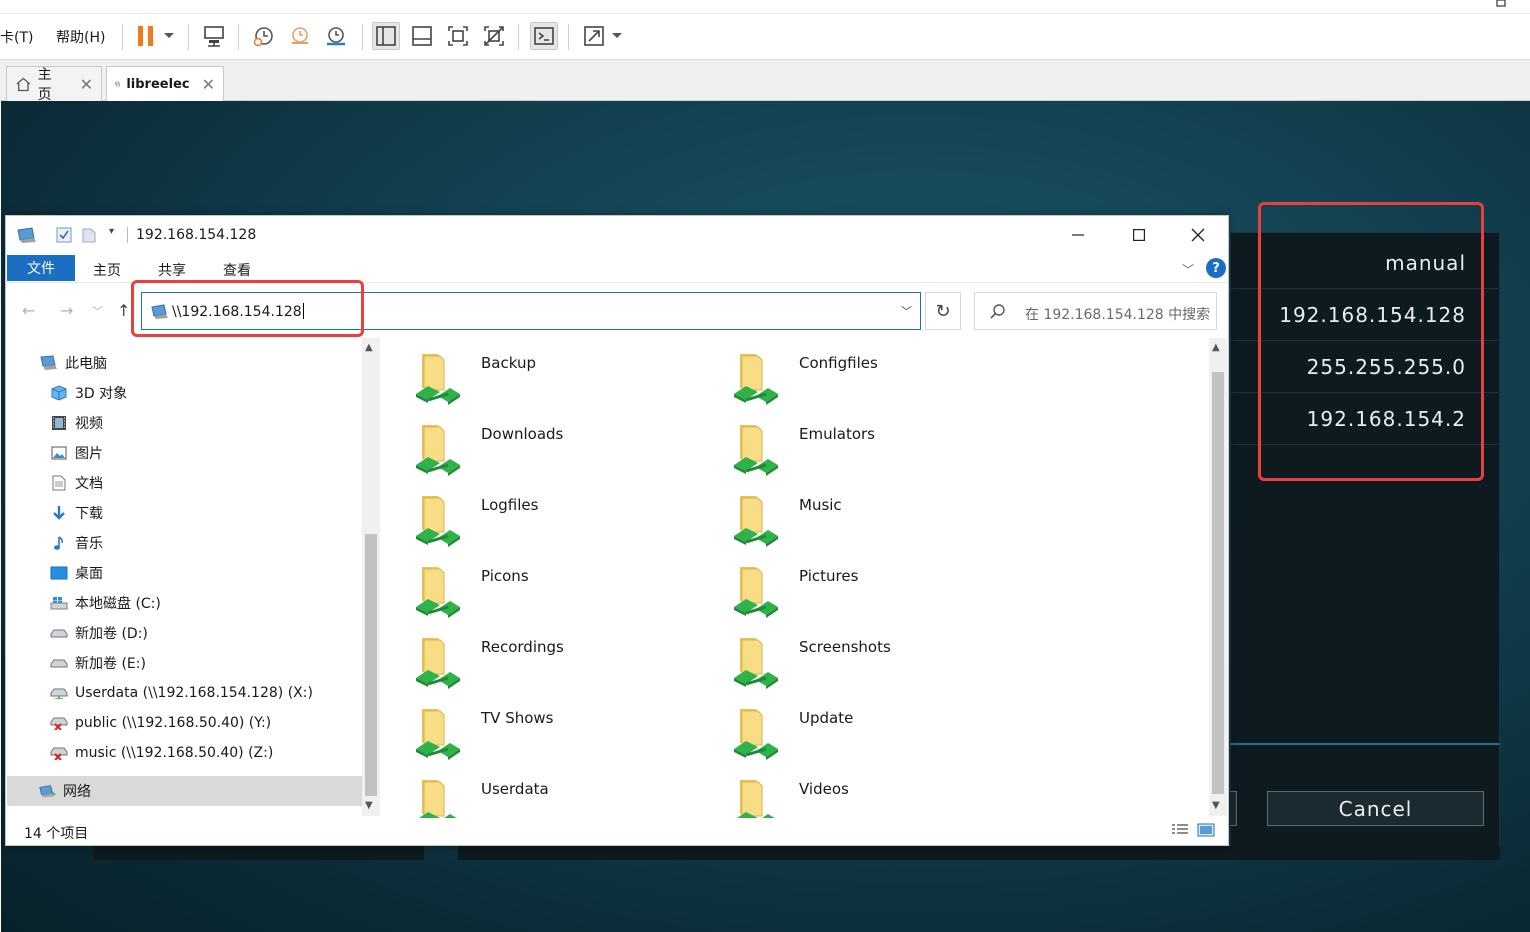  I want to click on shared-folder-item: Logfiles, so click(536, 529).